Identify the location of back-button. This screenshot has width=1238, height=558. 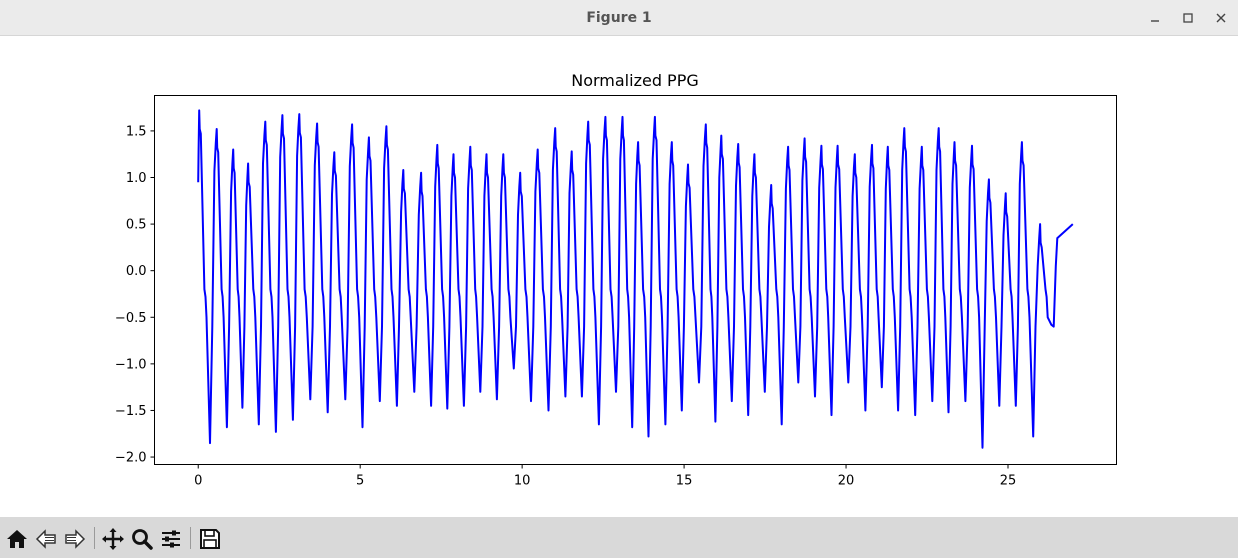
(46, 539).